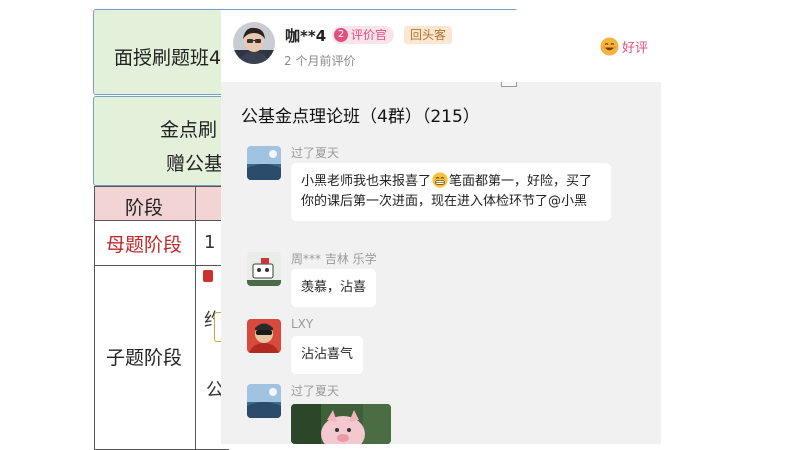  I want to click on header-stage: 阶段, so click(144, 208).